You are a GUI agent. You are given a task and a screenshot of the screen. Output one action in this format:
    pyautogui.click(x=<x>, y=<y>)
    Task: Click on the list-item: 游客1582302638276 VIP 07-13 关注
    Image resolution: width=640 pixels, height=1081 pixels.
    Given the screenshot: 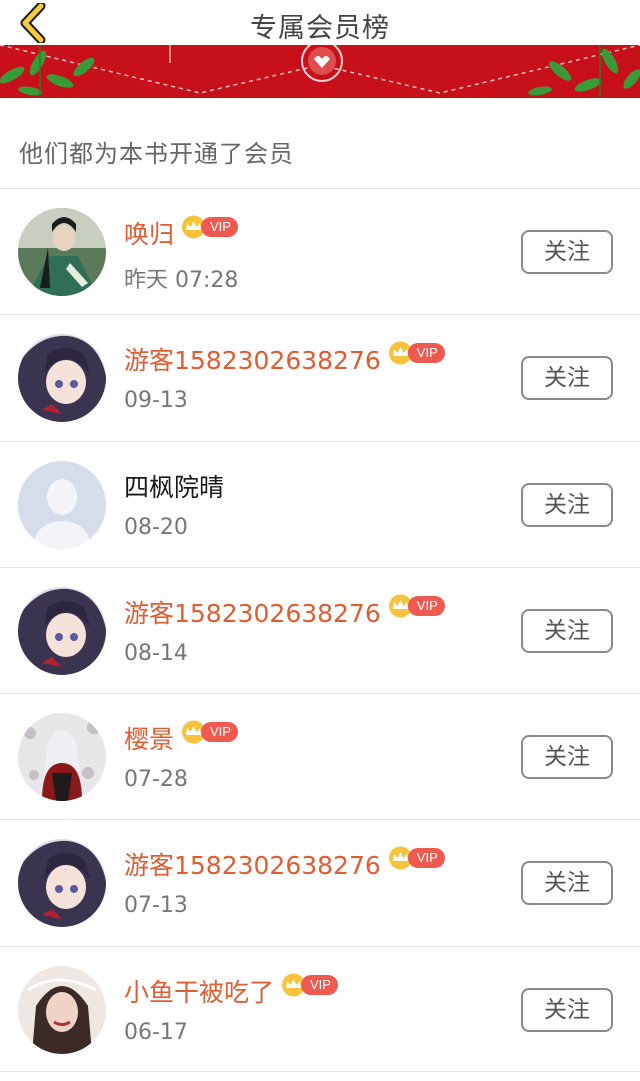 What is the action you would take?
    pyautogui.click(x=320, y=882)
    